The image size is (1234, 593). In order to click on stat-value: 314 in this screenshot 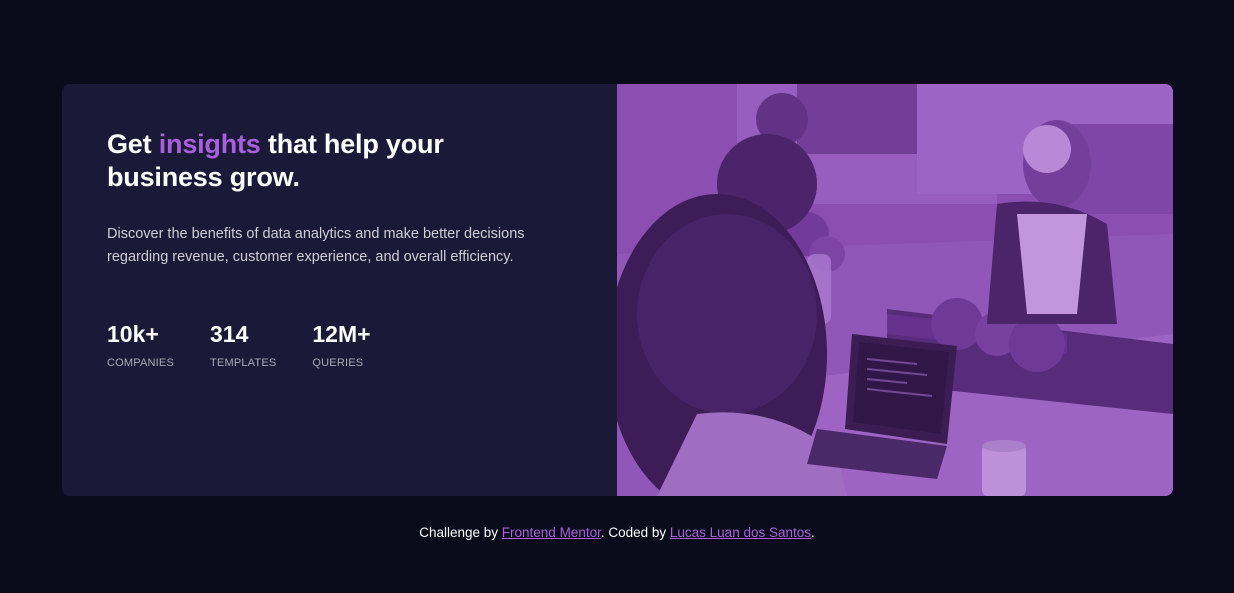, I will do `click(229, 334)`.